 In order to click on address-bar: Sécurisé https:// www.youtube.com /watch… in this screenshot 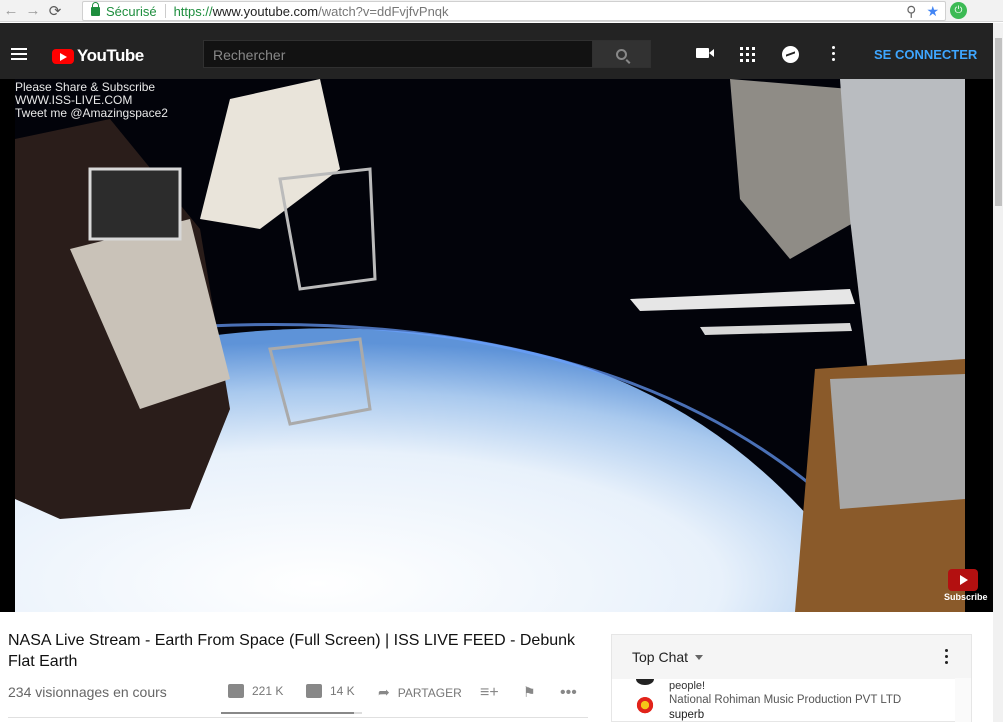, I will do `click(514, 11)`.